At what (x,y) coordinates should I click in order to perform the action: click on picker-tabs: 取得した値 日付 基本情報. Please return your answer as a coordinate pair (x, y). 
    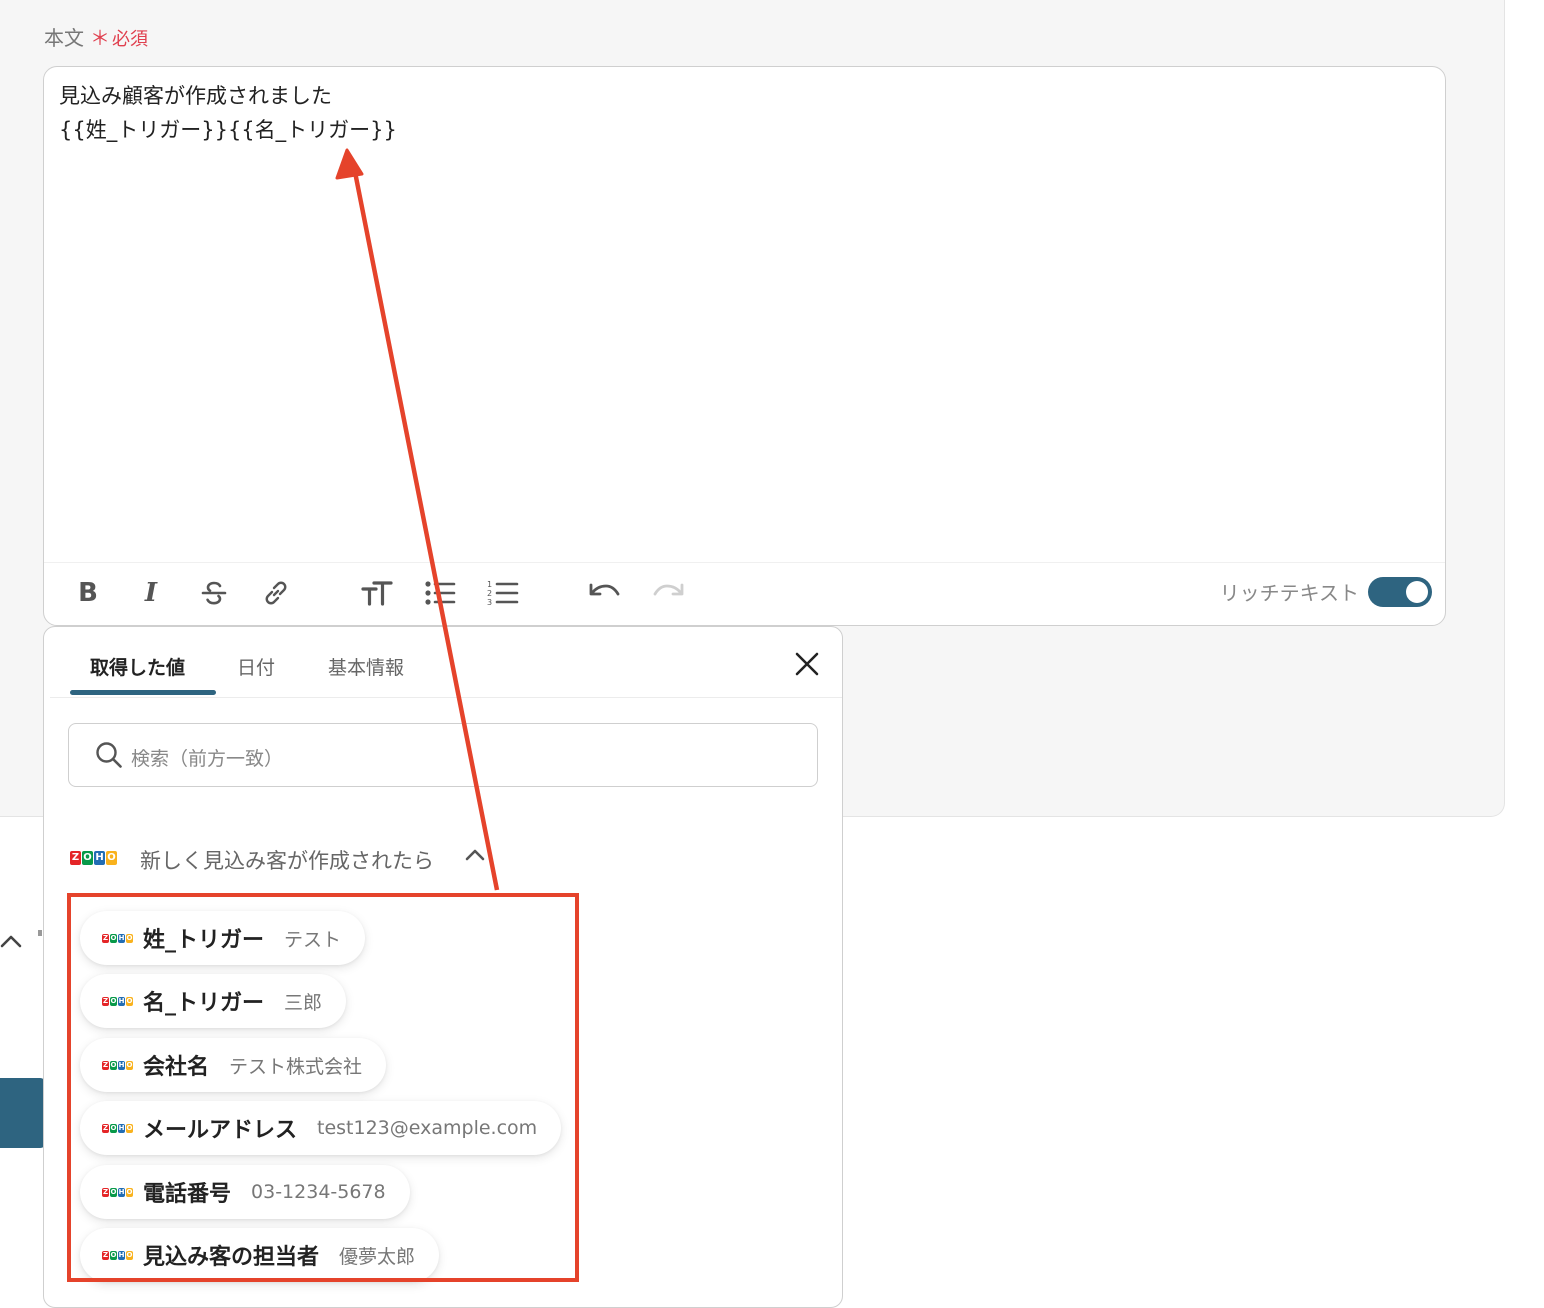
    Looking at the image, I should click on (446, 662).